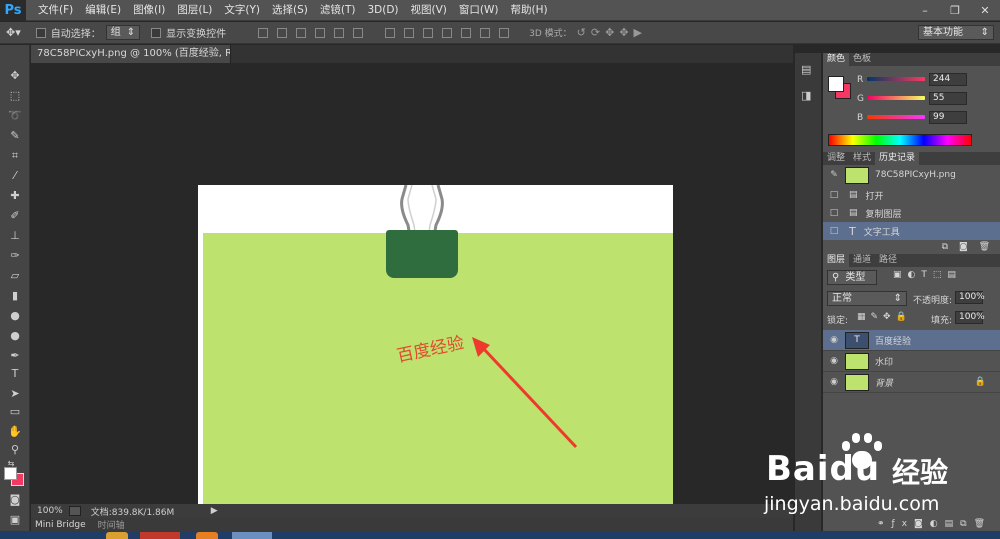 The image size is (1000, 539). Describe the element at coordinates (15, 215) in the screenshot. I see `brush-tool-icon: ✐` at that location.